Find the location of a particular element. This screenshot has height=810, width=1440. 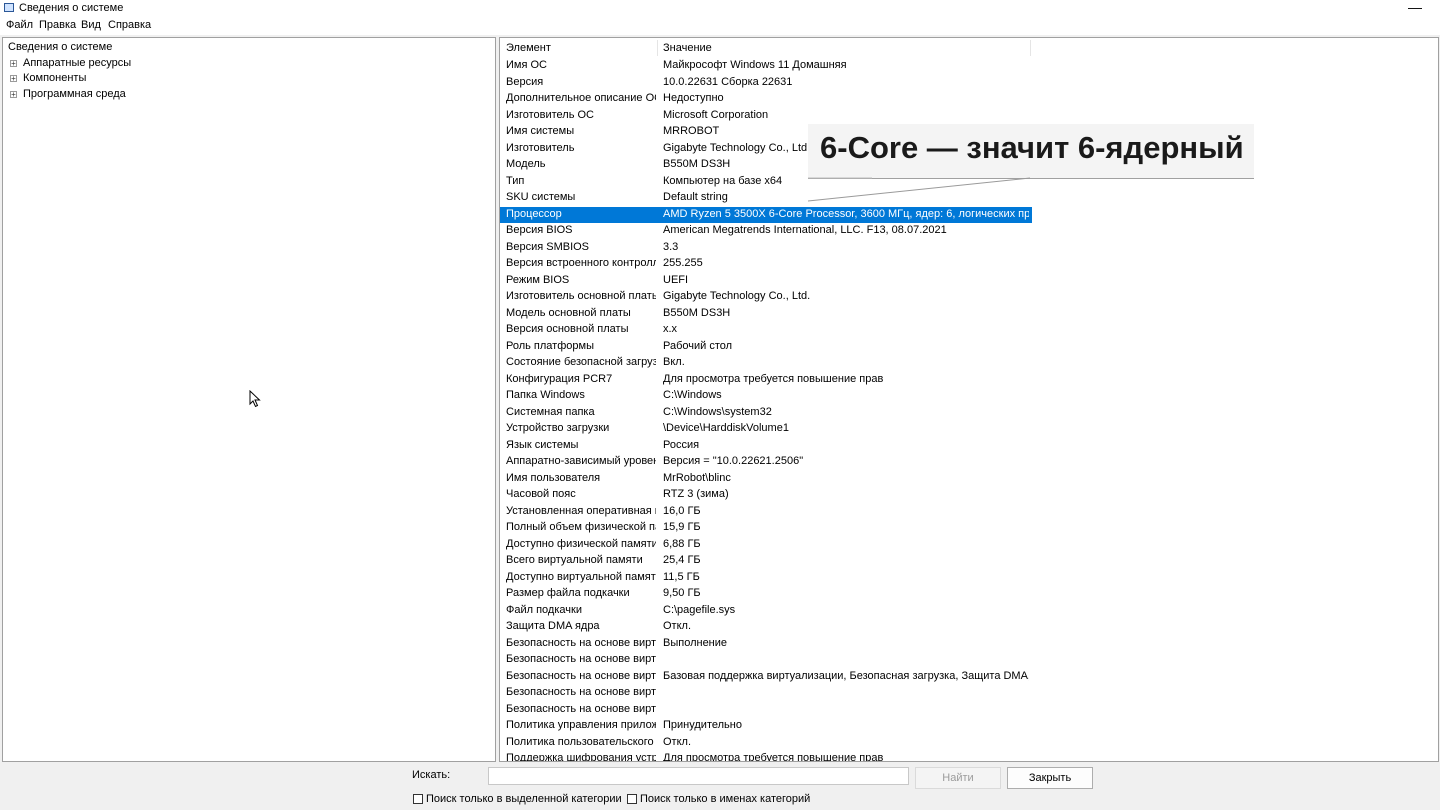

row-value: Откл. is located at coordinates (677, 626).